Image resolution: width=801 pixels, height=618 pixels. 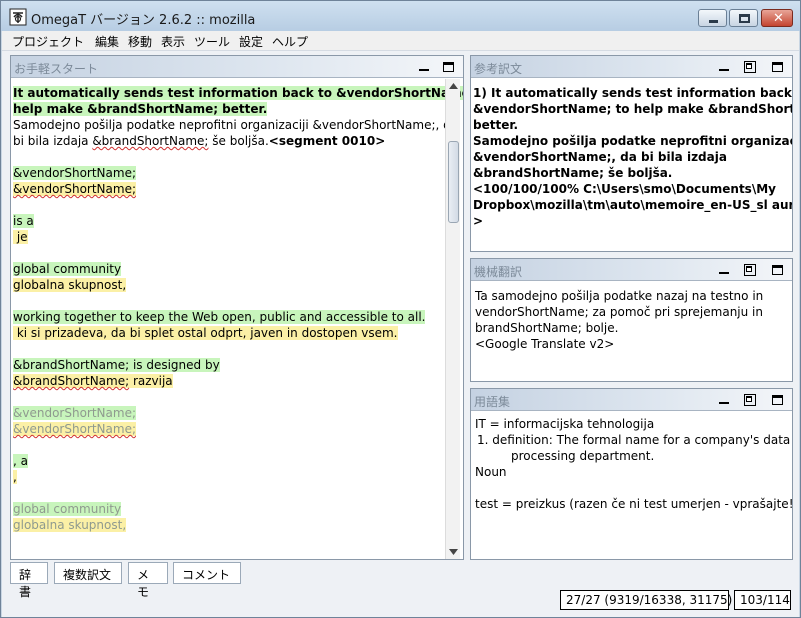 I want to click on close-window-button: ✕, so click(x=777, y=18).